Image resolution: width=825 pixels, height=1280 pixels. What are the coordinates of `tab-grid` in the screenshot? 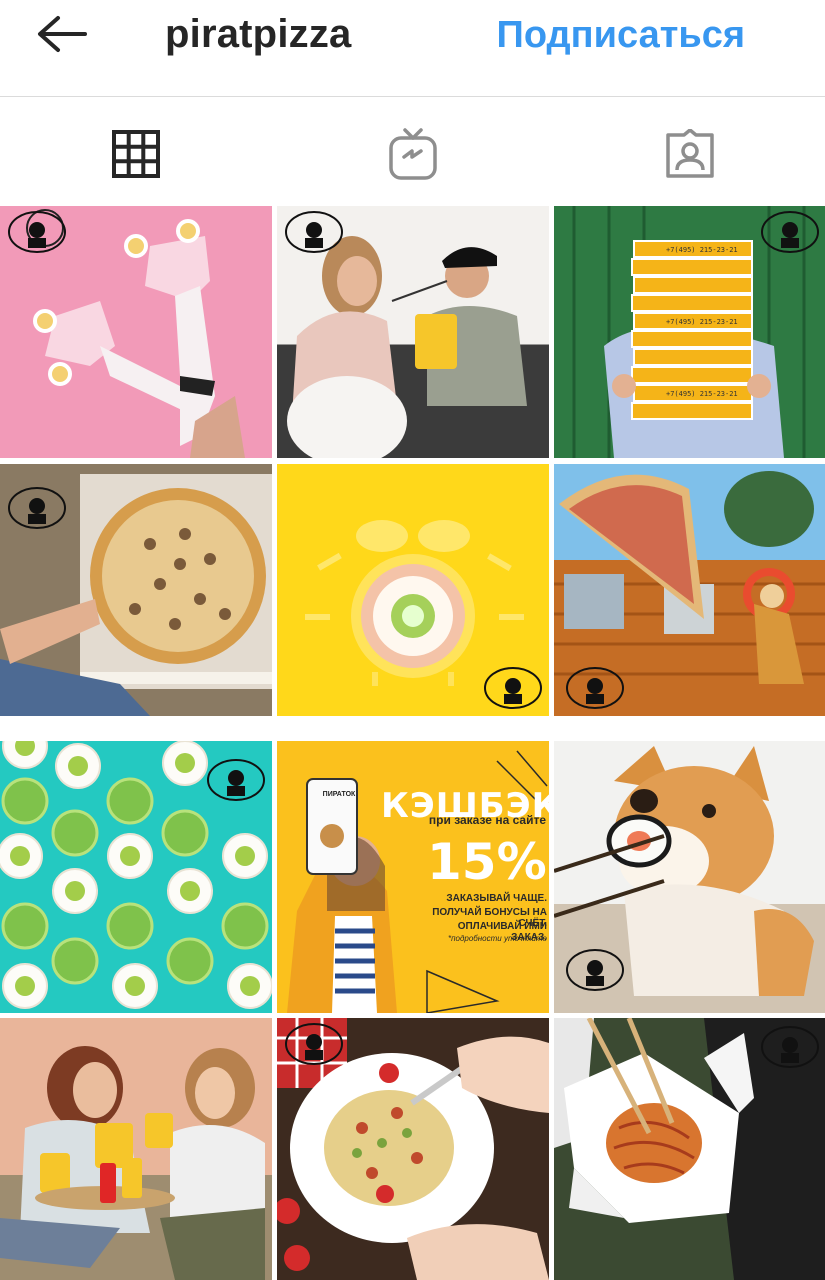 It's located at (136, 154).